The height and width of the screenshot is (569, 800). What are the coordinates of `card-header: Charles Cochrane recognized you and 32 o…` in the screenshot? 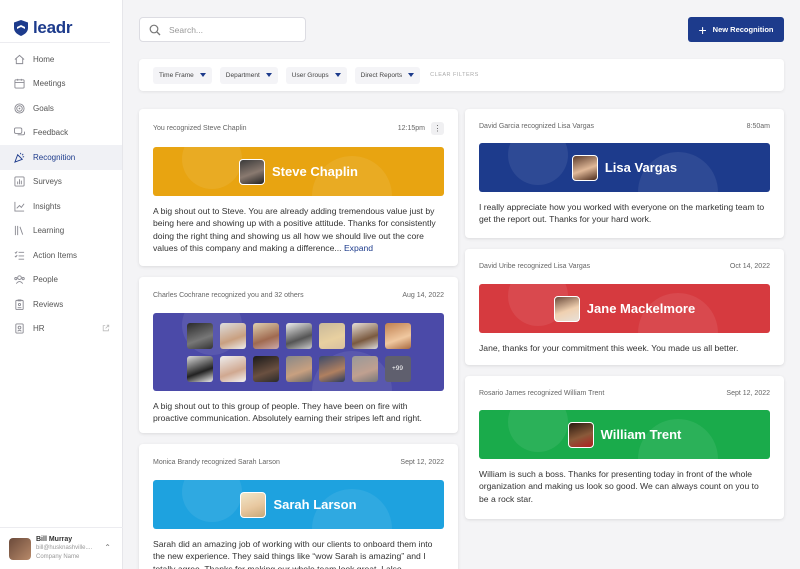 It's located at (228, 295).